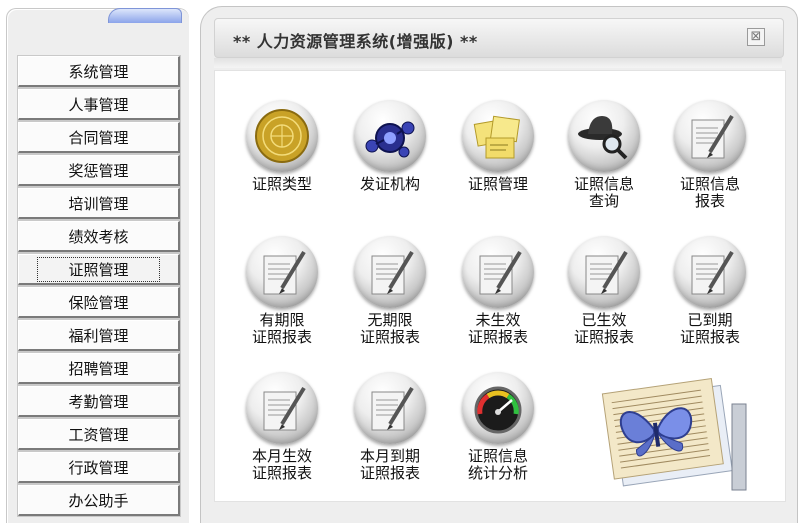  I want to click on module-cert-statistics: 证照信息 统计分析, so click(498, 427).